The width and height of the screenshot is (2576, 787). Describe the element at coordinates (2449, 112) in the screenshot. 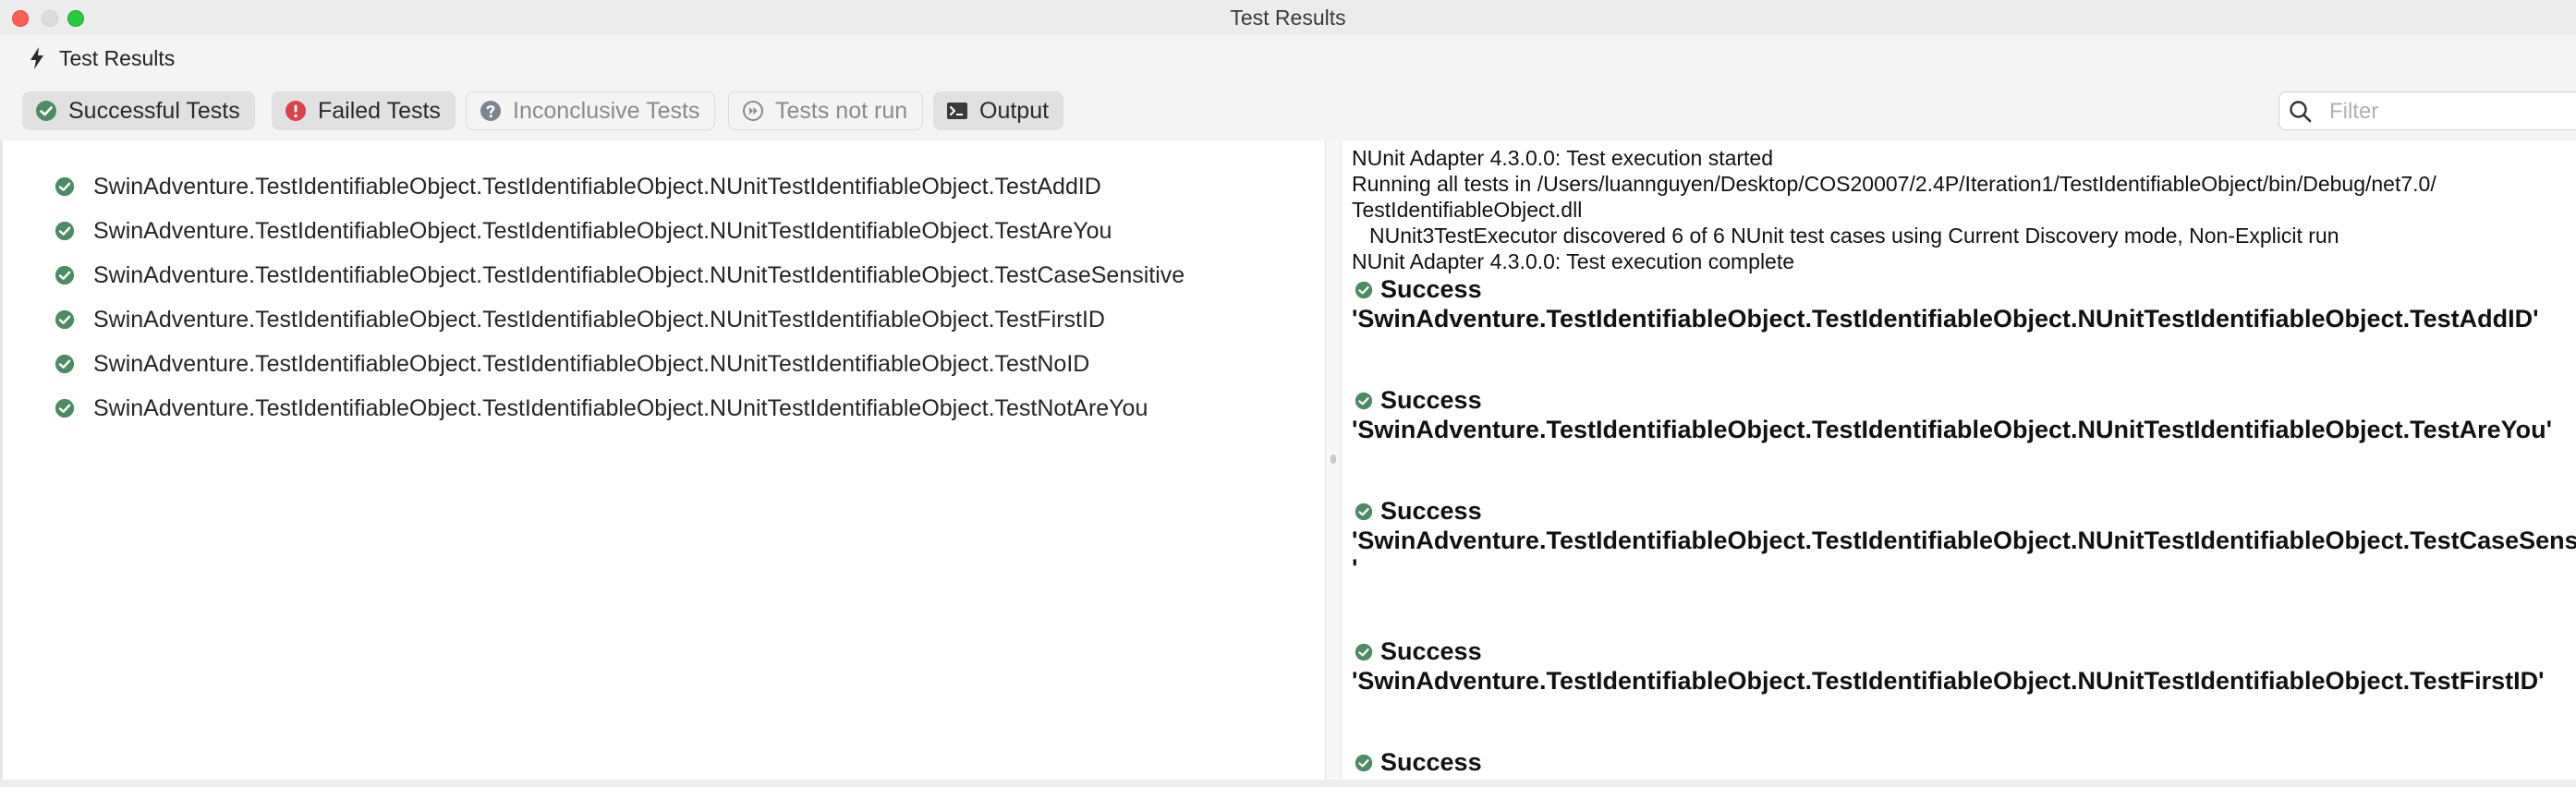

I see `filter-input` at that location.